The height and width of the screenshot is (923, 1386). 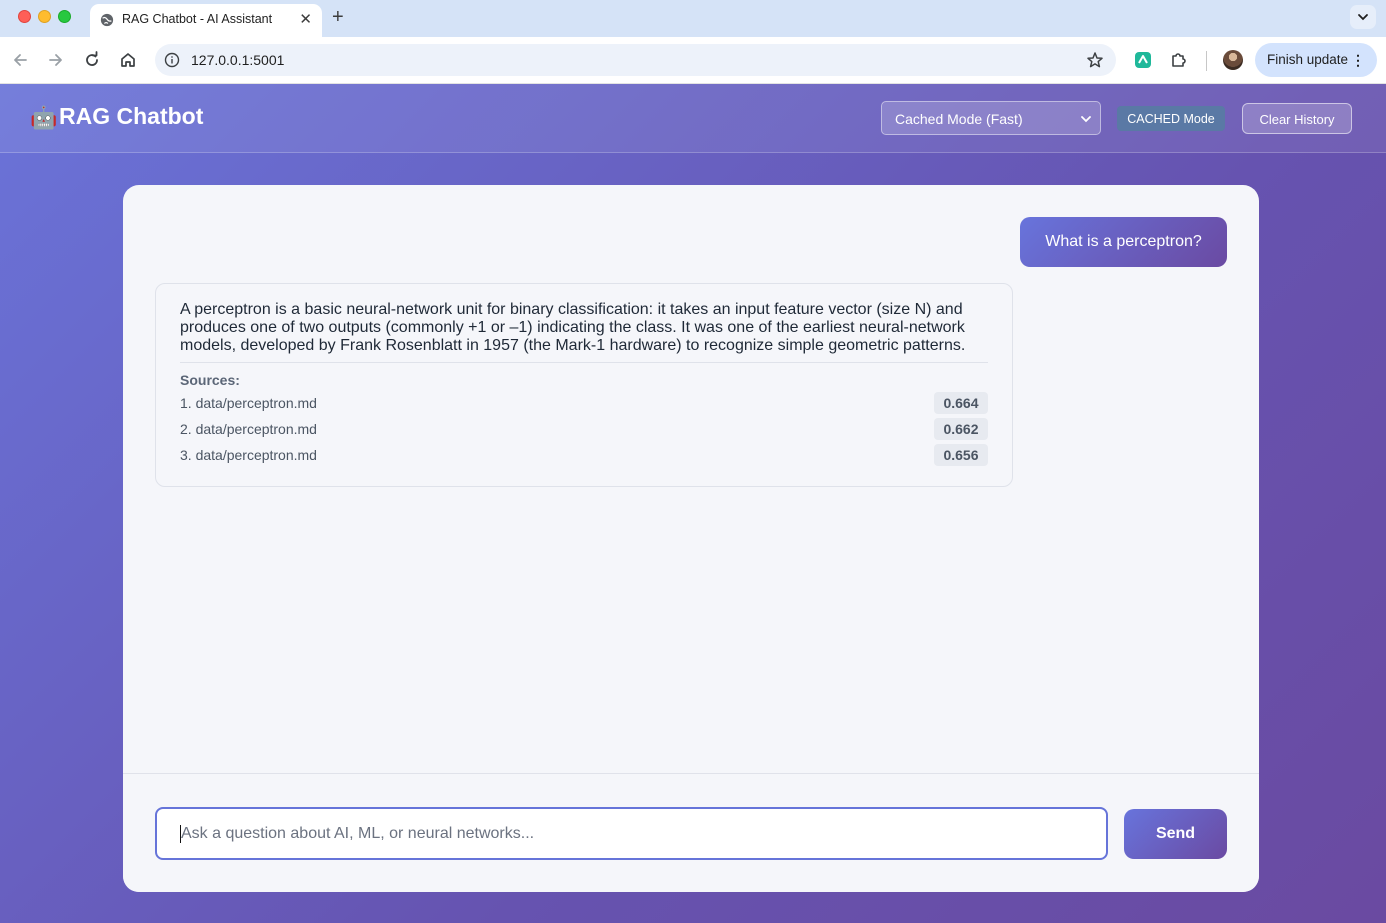 I want to click on back-arrow-icon, so click(x=20, y=60).